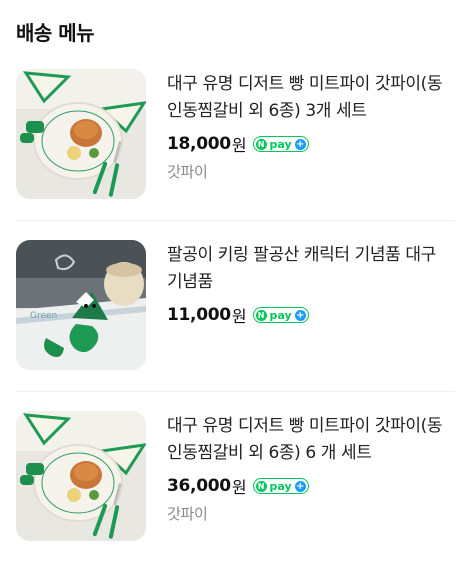 The image size is (465, 564). What do you see at coordinates (199, 315) in the screenshot?
I see `product-price: 11,000` at bounding box center [199, 315].